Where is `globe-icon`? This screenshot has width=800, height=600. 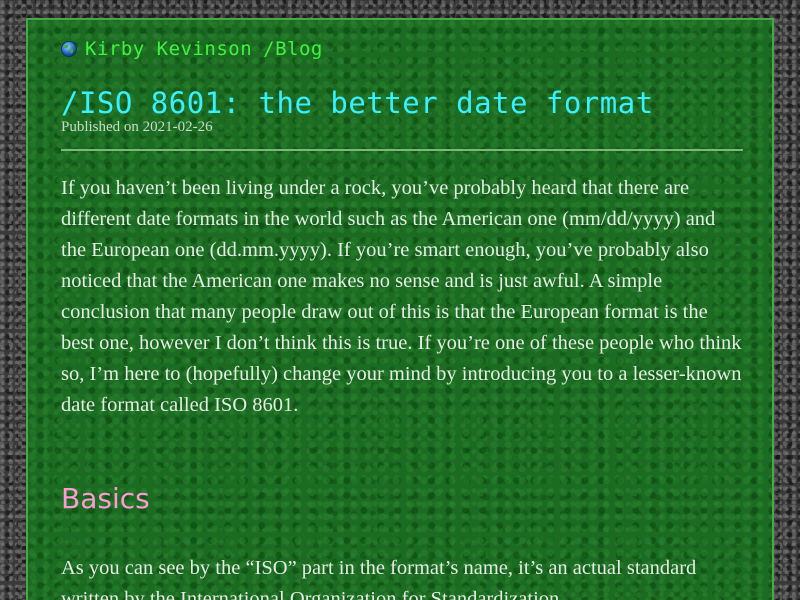
globe-icon is located at coordinates (69, 49).